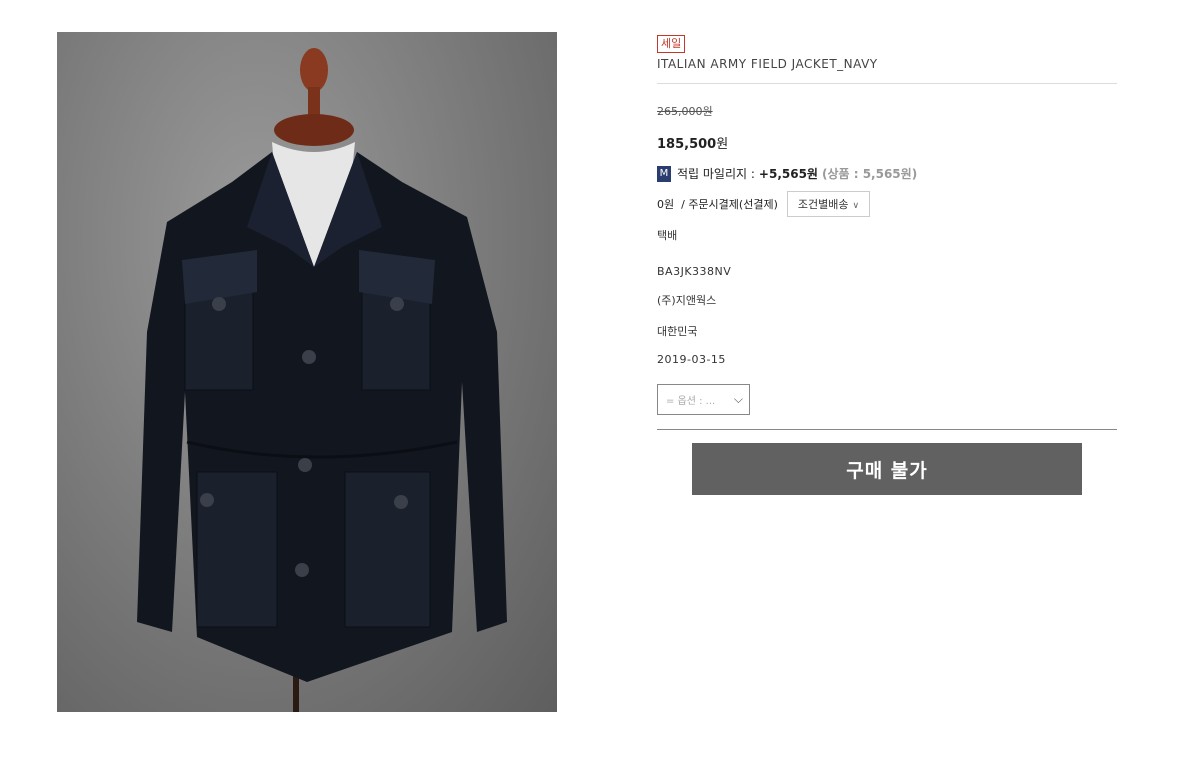  I want to click on mileage-label: 적립 마일리지 :, so click(716, 174).